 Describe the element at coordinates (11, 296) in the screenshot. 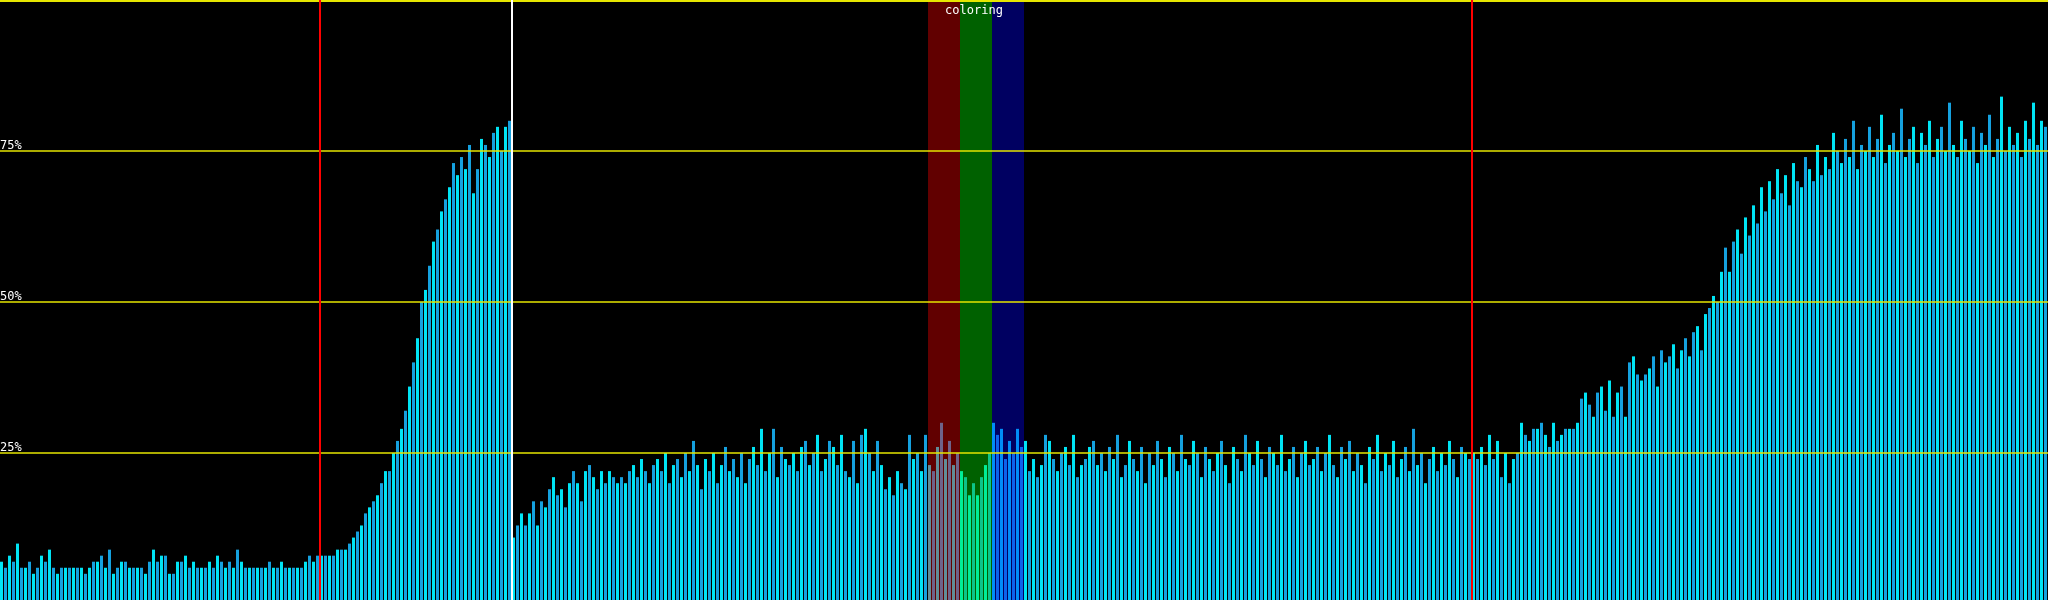

I see `y-tick-label: 50%` at that location.